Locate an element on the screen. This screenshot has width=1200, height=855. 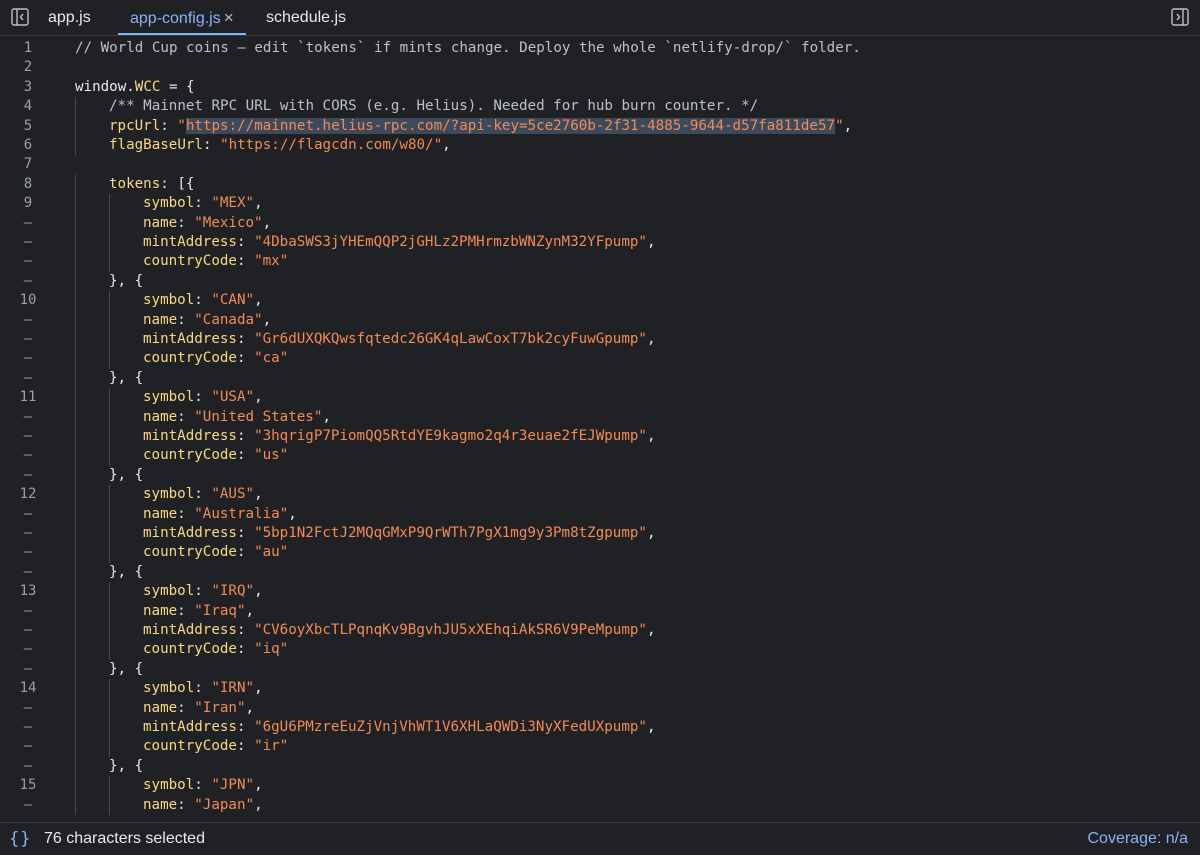
curly-braces-icon: {} is located at coordinates (20, 839).